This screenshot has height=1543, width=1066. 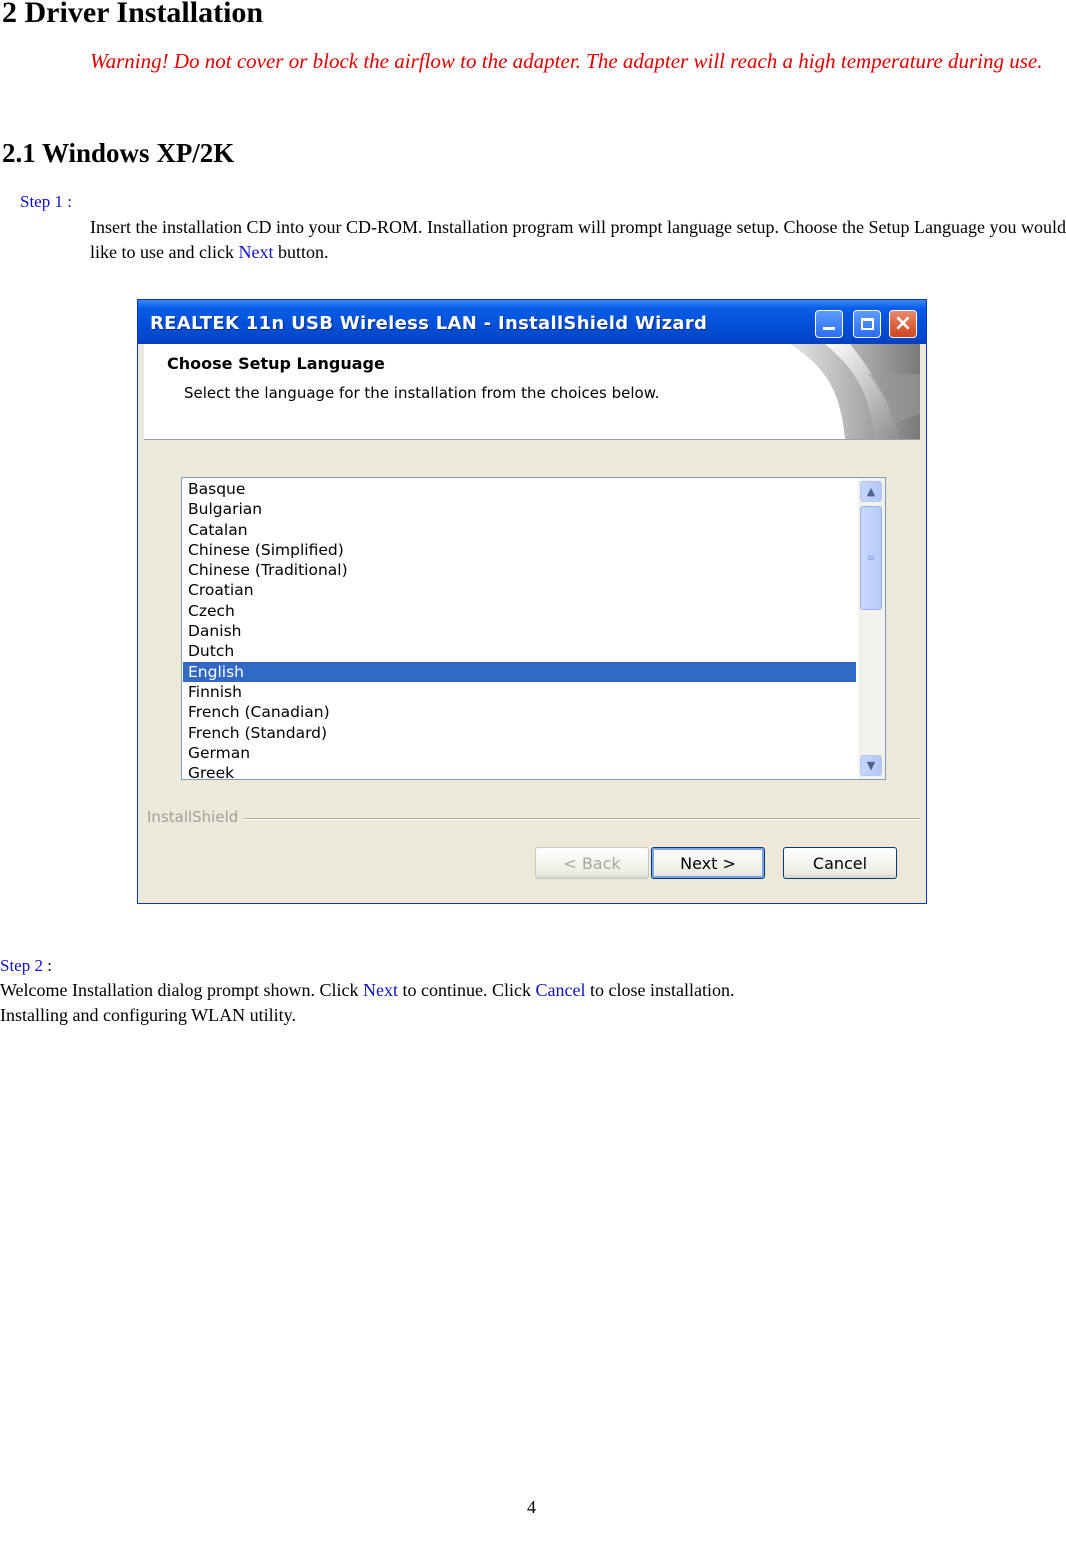 What do you see at coordinates (21, 965) in the screenshot?
I see `step2-label-text: Step 2` at bounding box center [21, 965].